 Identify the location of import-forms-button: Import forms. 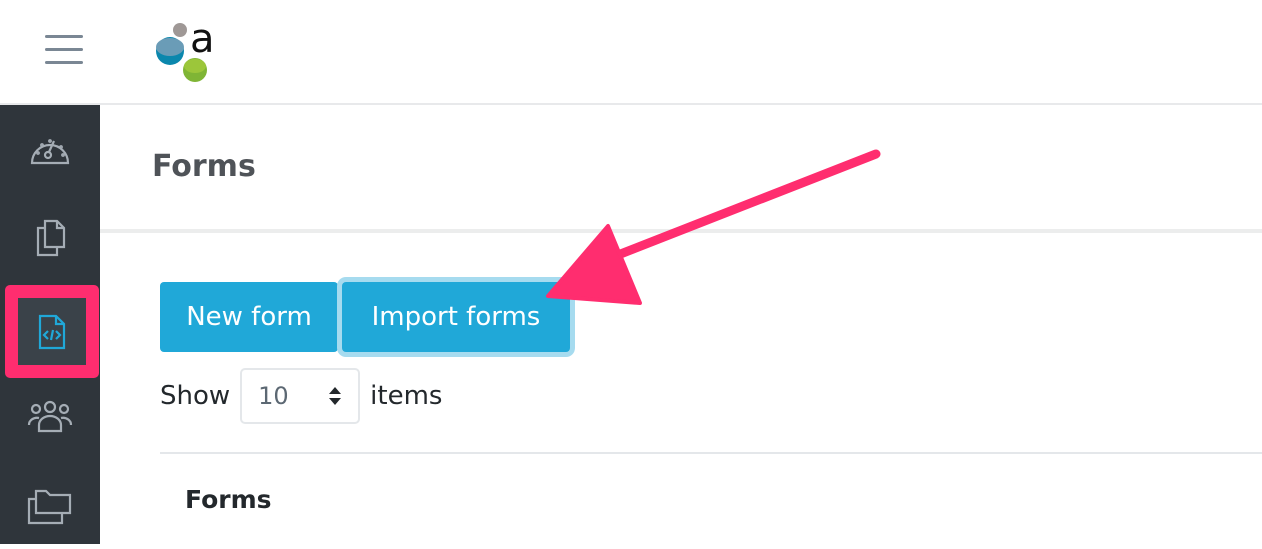
(456, 317).